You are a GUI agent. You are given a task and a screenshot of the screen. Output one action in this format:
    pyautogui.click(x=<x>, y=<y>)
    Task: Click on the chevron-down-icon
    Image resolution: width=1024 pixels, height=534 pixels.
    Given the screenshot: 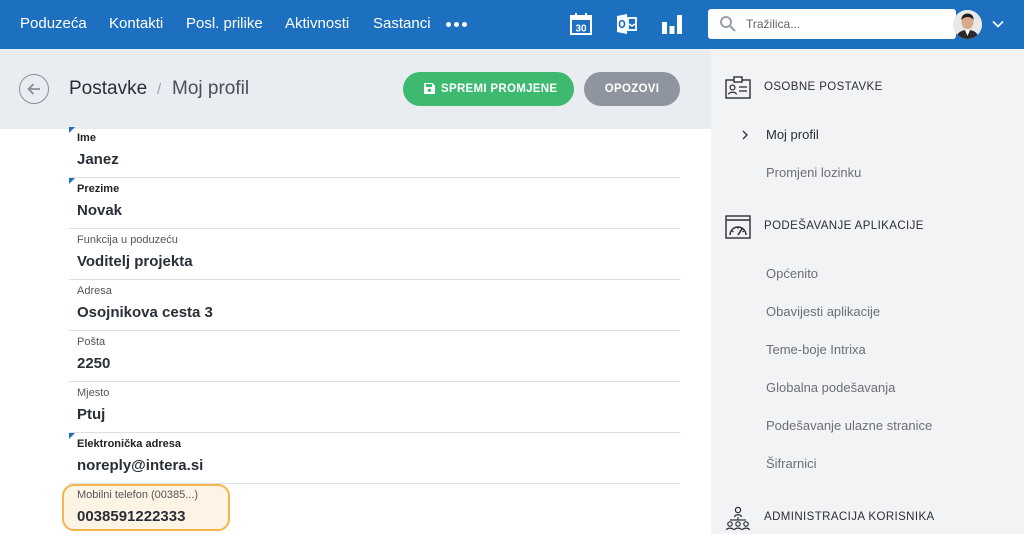 What is the action you would take?
    pyautogui.click(x=998, y=24)
    